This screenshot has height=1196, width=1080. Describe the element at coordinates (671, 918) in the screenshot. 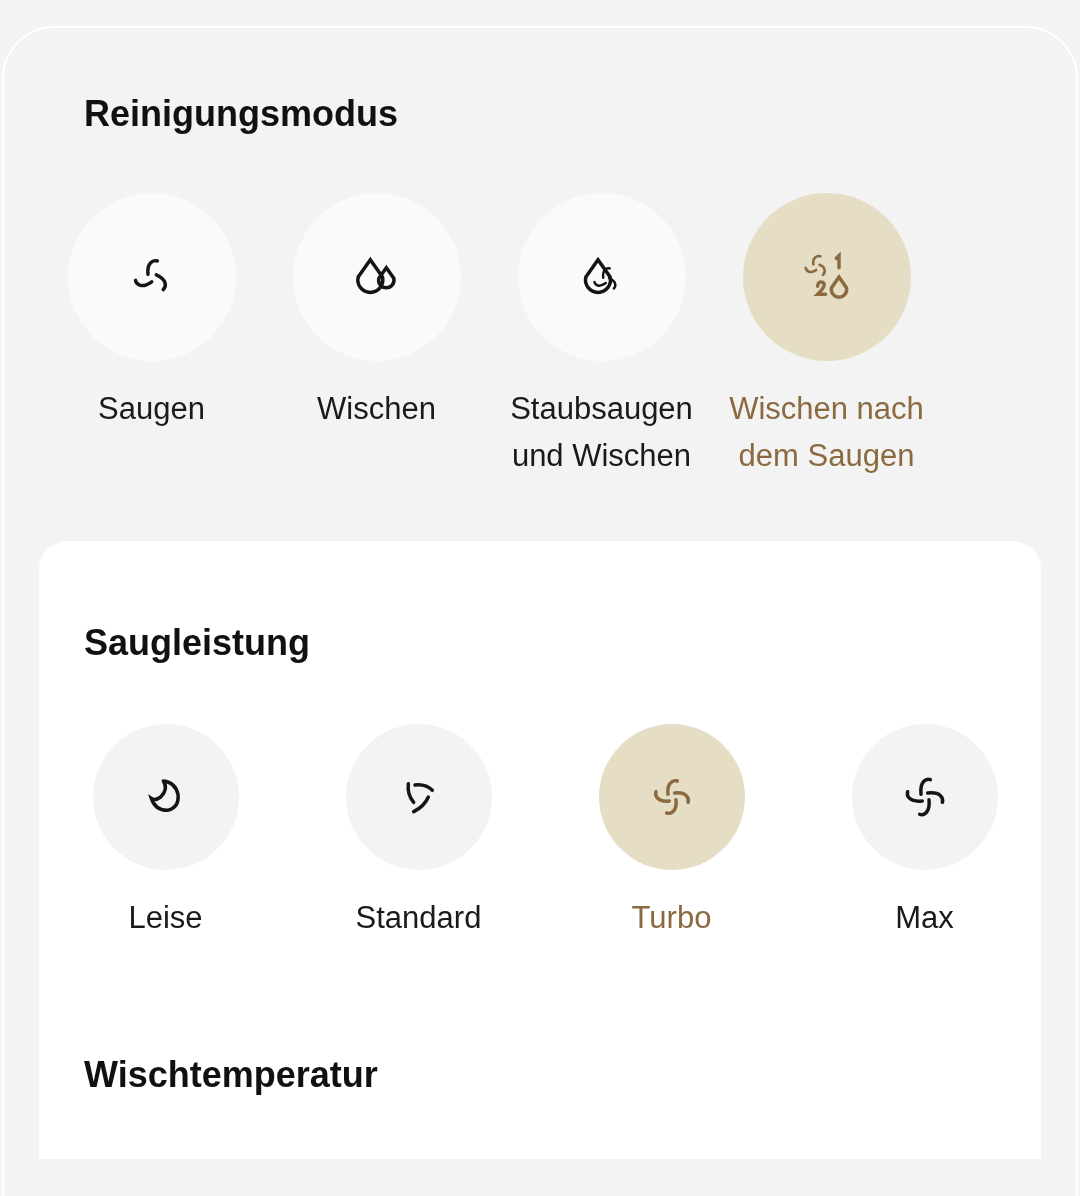

I see `option-label: Turbo` at that location.